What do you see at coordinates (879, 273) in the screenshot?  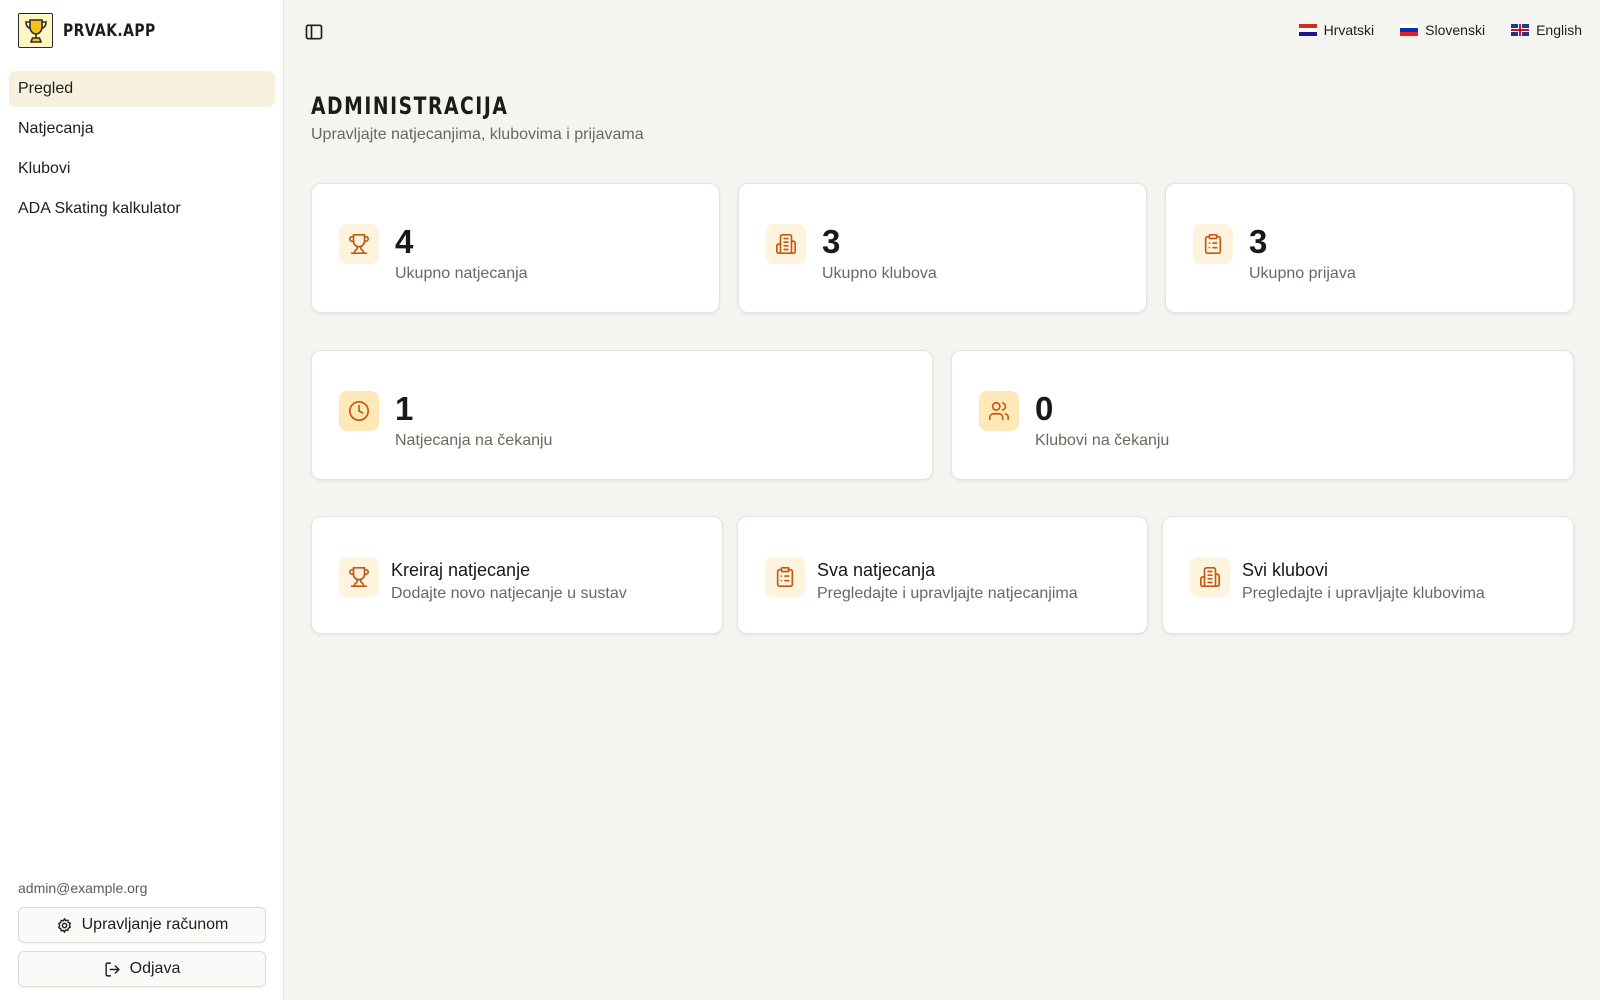 I see `stat-label: Ukupno klubova` at bounding box center [879, 273].